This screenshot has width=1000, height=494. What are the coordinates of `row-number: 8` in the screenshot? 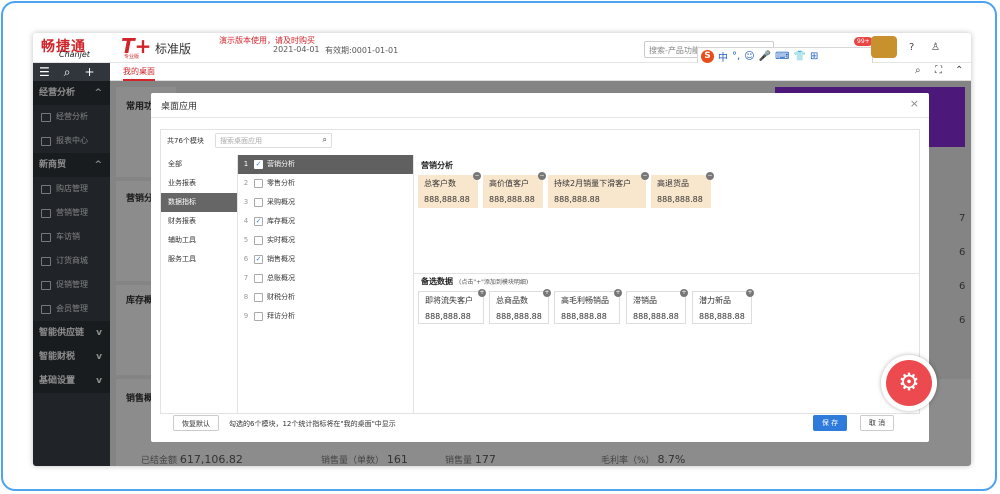 It's located at (246, 297).